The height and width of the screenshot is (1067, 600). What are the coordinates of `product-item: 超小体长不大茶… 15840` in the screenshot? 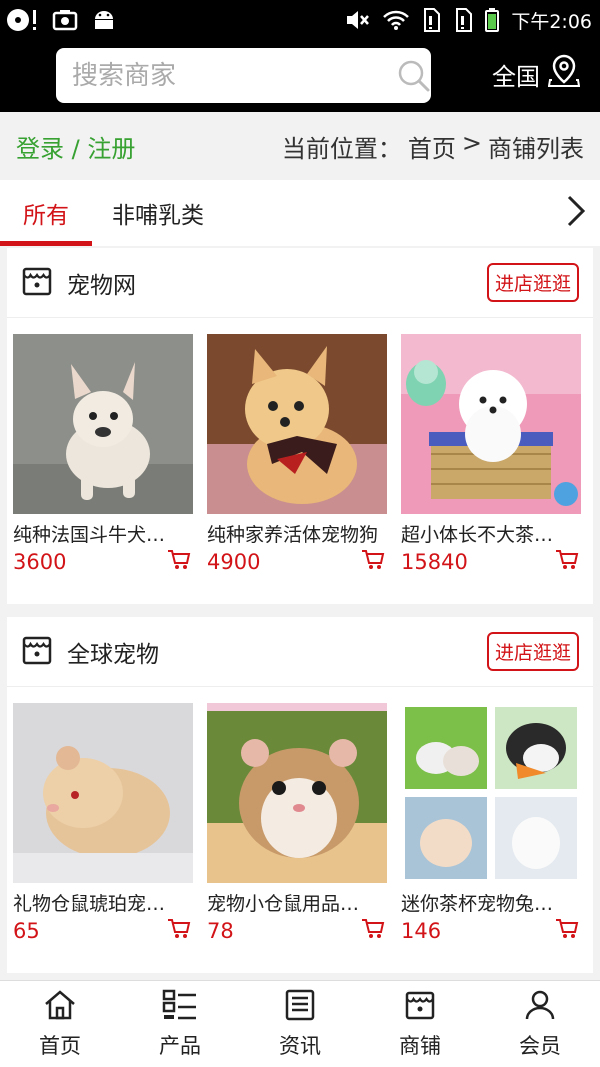 It's located at (491, 454).